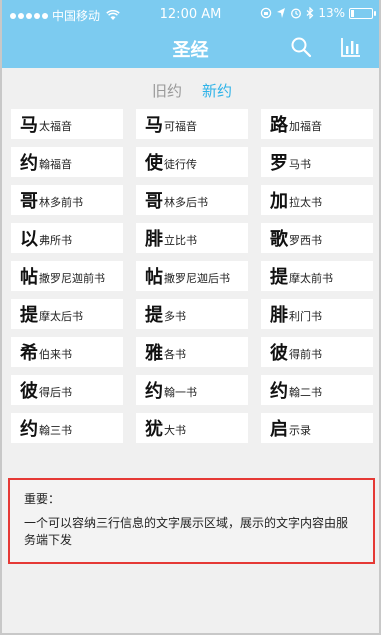 This screenshot has width=381, height=635. Describe the element at coordinates (190, 15) in the screenshot. I see `status-bar: 中国移动 12:00 AM 13%` at that location.